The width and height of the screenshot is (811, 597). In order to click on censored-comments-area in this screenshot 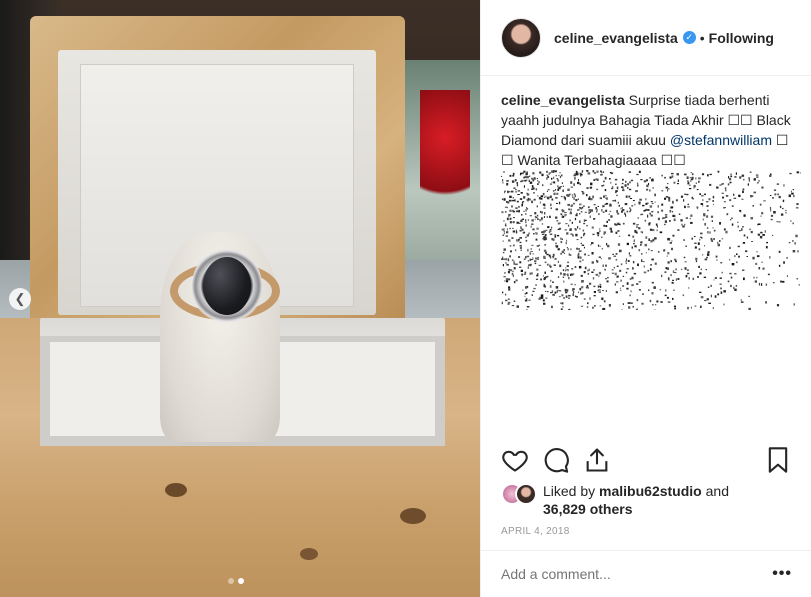, I will do `click(651, 240)`.